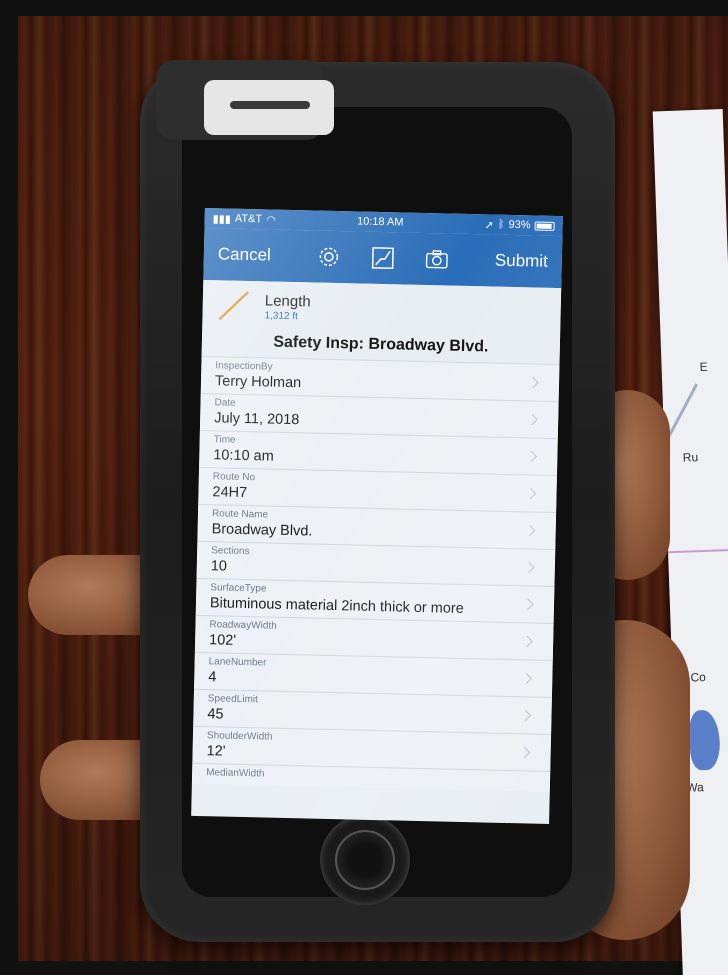  What do you see at coordinates (690, 457) in the screenshot?
I see `map-label: Ru` at bounding box center [690, 457].